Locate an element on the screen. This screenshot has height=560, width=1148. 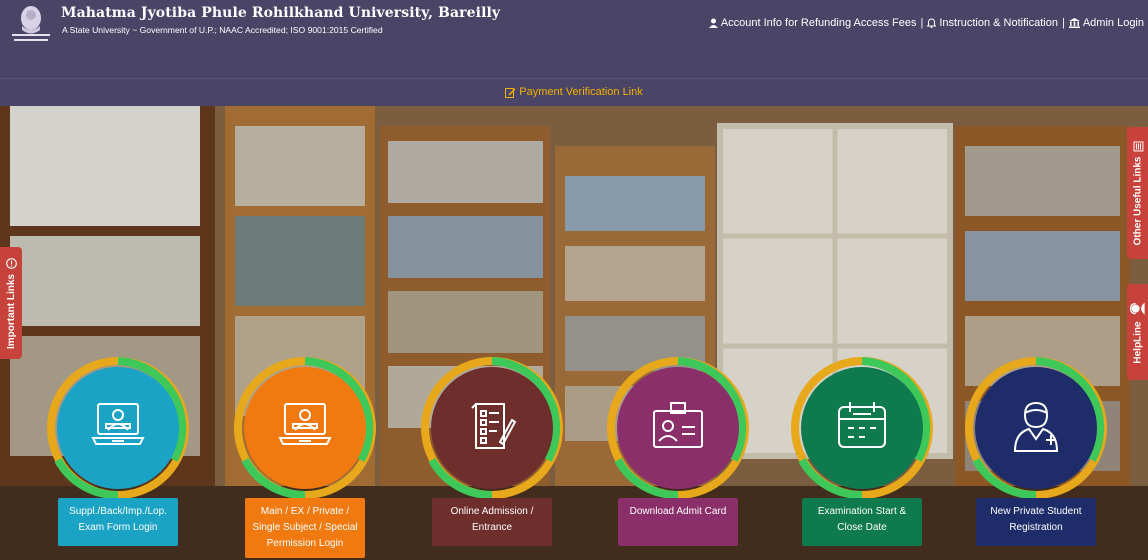
important-links-label: Important Links is located at coordinates (11, 311).